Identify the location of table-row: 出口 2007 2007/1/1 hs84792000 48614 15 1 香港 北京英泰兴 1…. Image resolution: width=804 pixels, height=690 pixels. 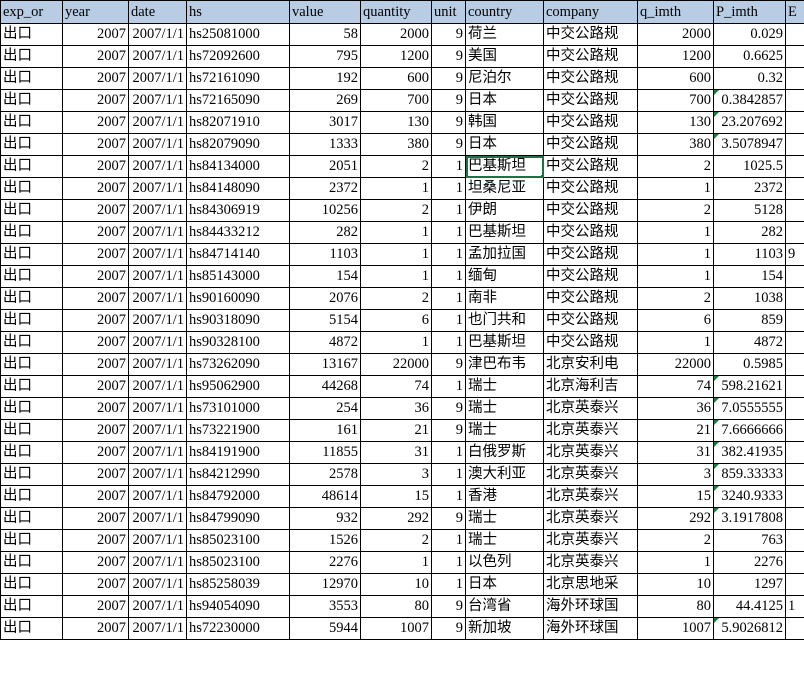
(402, 496).